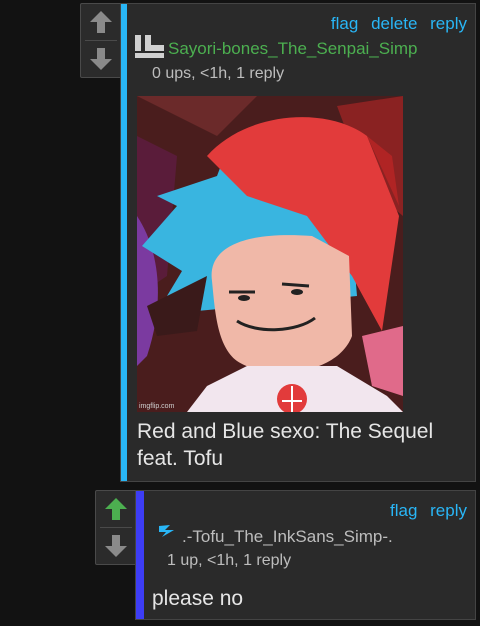 The image size is (480, 626). Describe the element at coordinates (293, 49) in the screenshot. I see `comment-1-username: Sayori-bones_The_Senpai_Simp` at that location.